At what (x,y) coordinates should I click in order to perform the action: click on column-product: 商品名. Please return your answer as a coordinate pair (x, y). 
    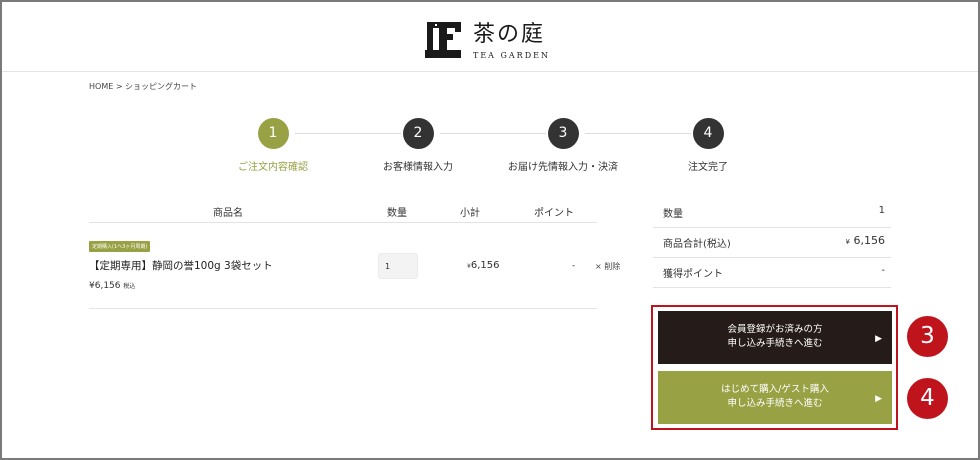
    Looking at the image, I should click on (228, 213).